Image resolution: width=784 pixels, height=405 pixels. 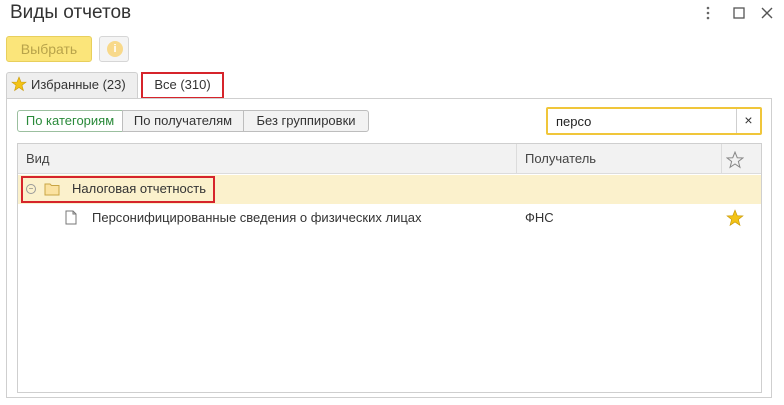 What do you see at coordinates (389, 159) in the screenshot?
I see `table-header: Вид Получатель` at bounding box center [389, 159].